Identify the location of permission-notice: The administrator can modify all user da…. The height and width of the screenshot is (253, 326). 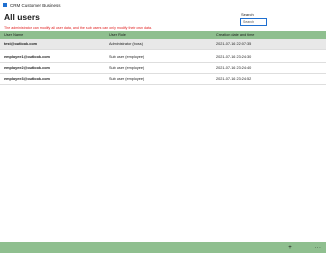
(78, 28).